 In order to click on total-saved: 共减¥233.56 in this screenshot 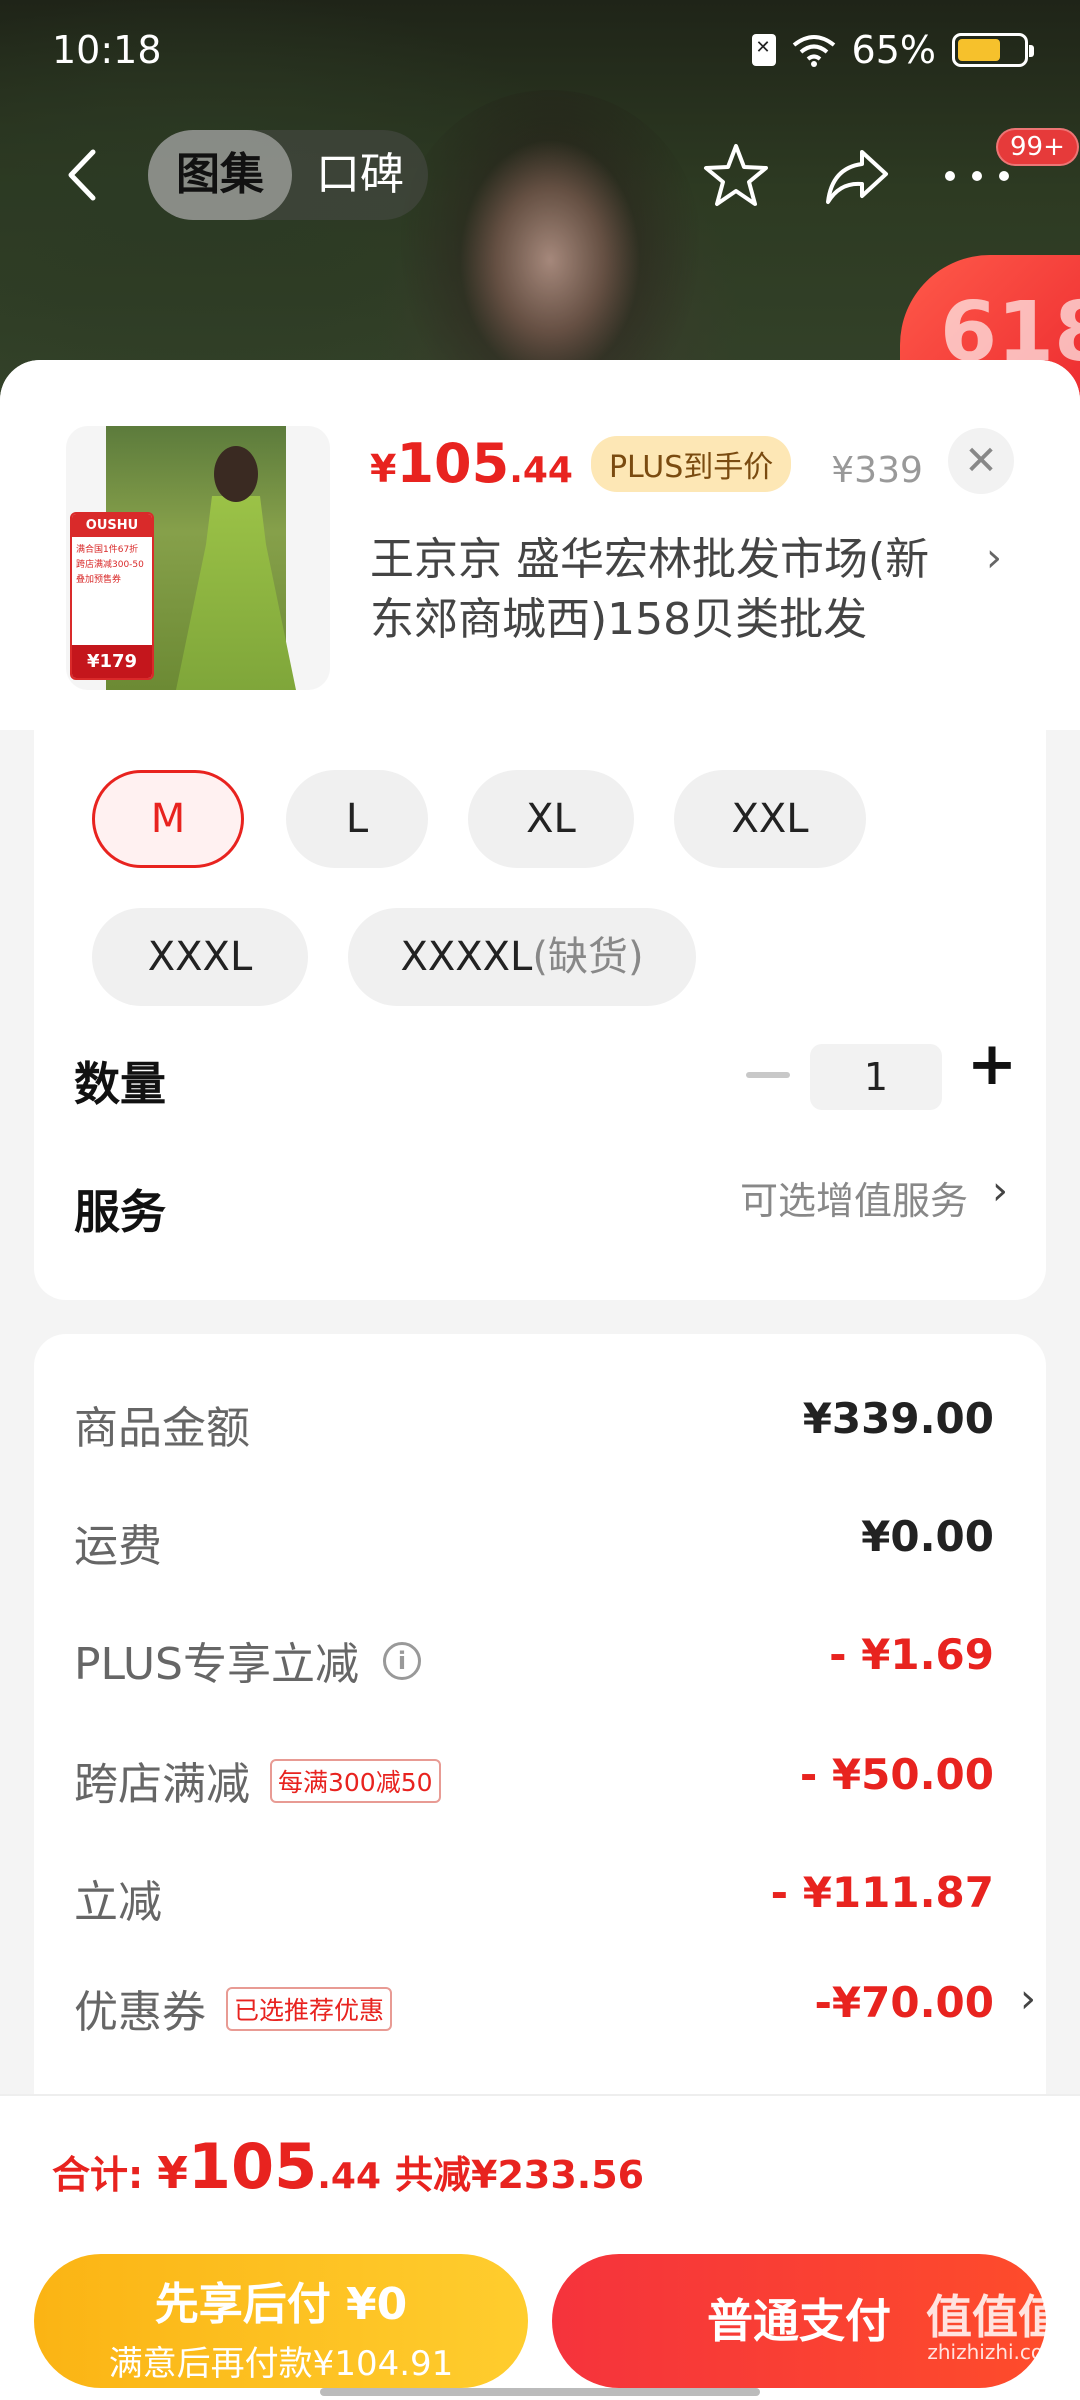, I will do `click(520, 2175)`.